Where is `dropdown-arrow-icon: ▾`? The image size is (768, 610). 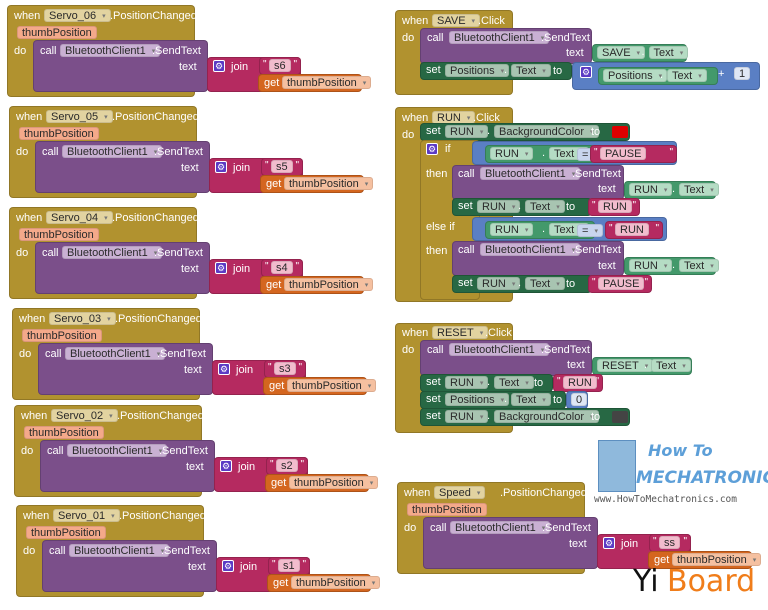
dropdown-arrow-icon: ▾ is located at coordinates (364, 83).